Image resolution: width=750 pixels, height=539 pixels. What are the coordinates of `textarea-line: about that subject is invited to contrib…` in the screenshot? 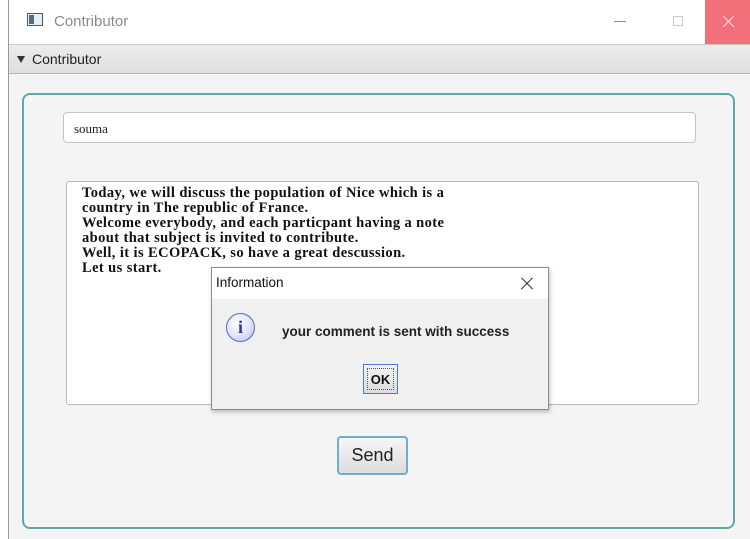 It's located at (220, 238).